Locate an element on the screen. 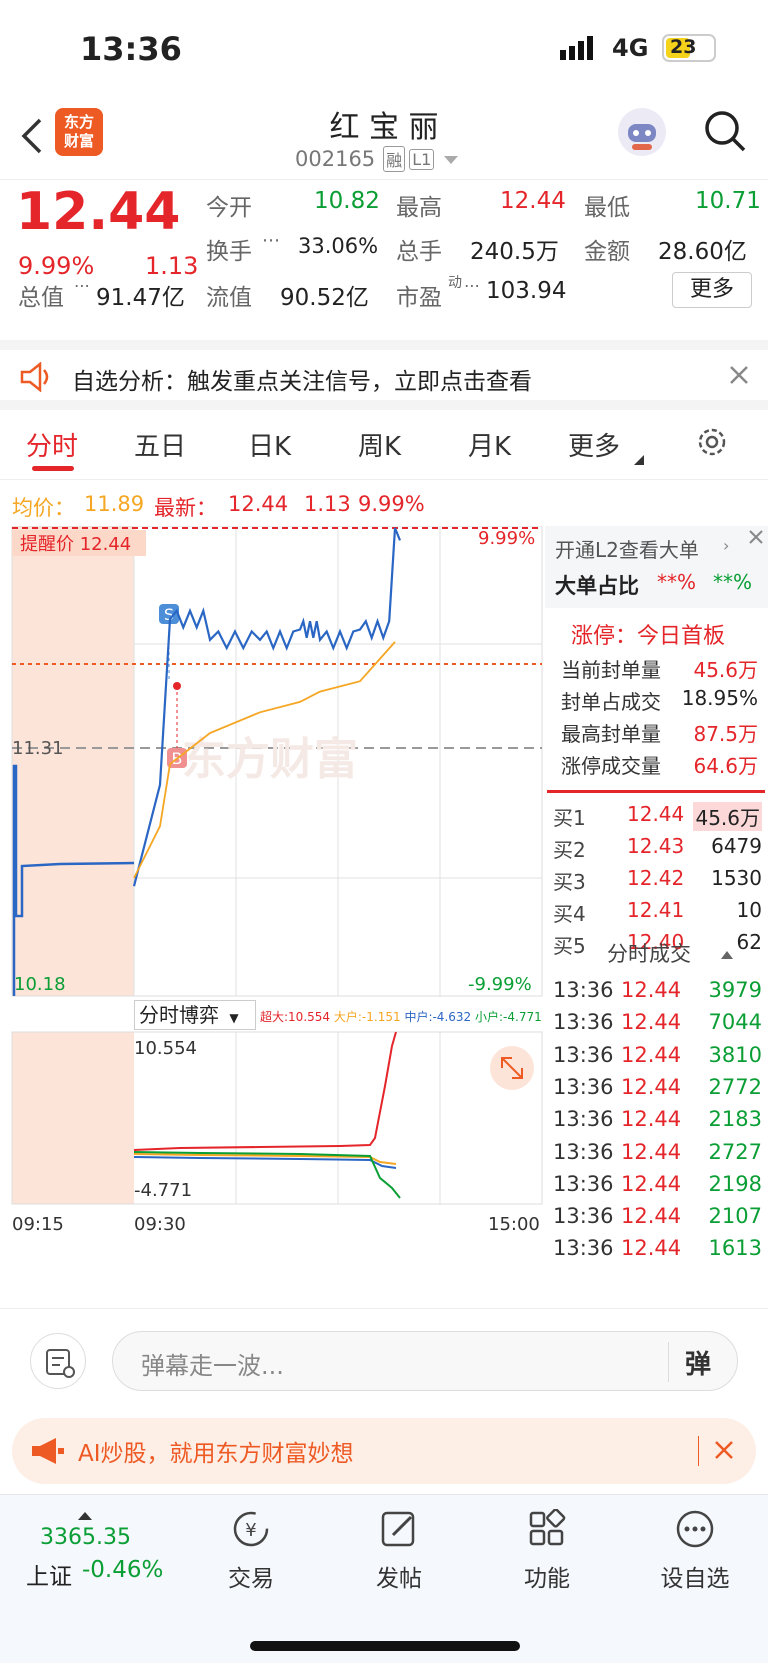 This screenshot has height=1663, width=768. change-amount: 1.13 is located at coordinates (172, 266).